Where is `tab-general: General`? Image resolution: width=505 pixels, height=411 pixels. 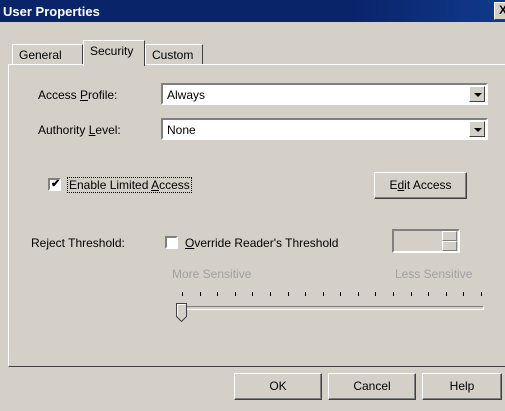
tab-general: General is located at coordinates (47, 54).